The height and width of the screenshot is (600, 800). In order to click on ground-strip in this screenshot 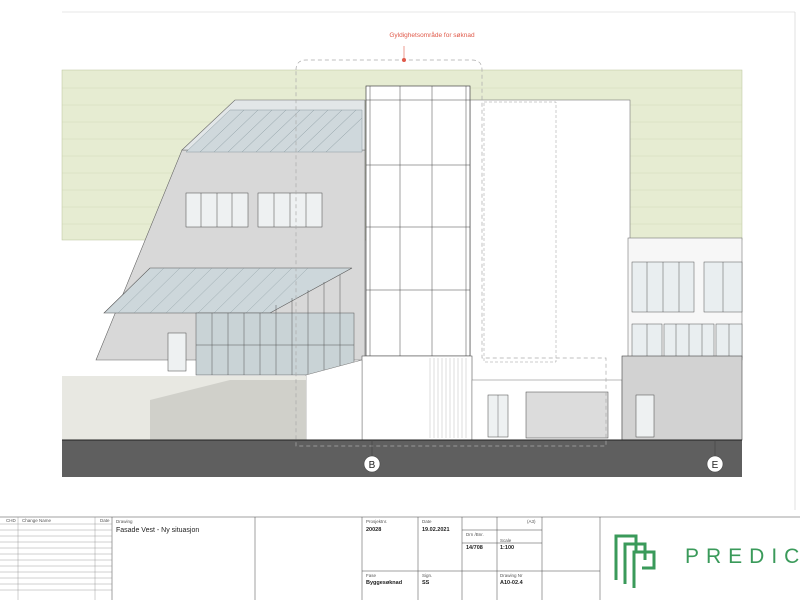, I will do `click(402, 458)`.